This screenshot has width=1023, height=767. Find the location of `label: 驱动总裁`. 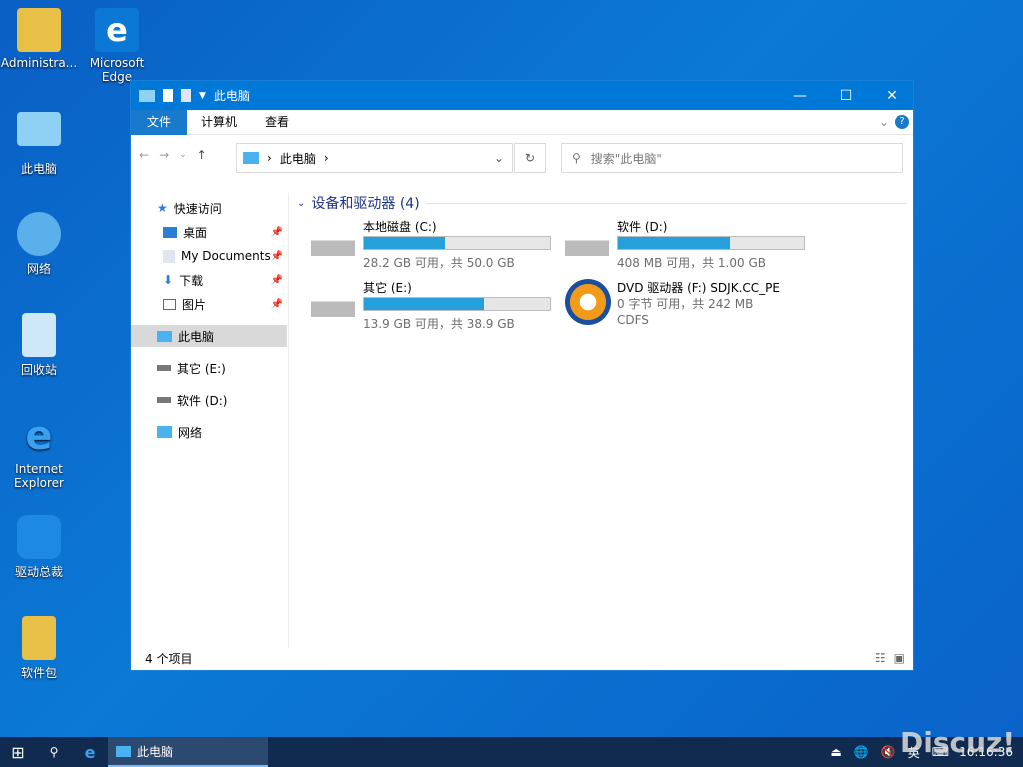

label: 驱动总裁 is located at coordinates (38, 572).